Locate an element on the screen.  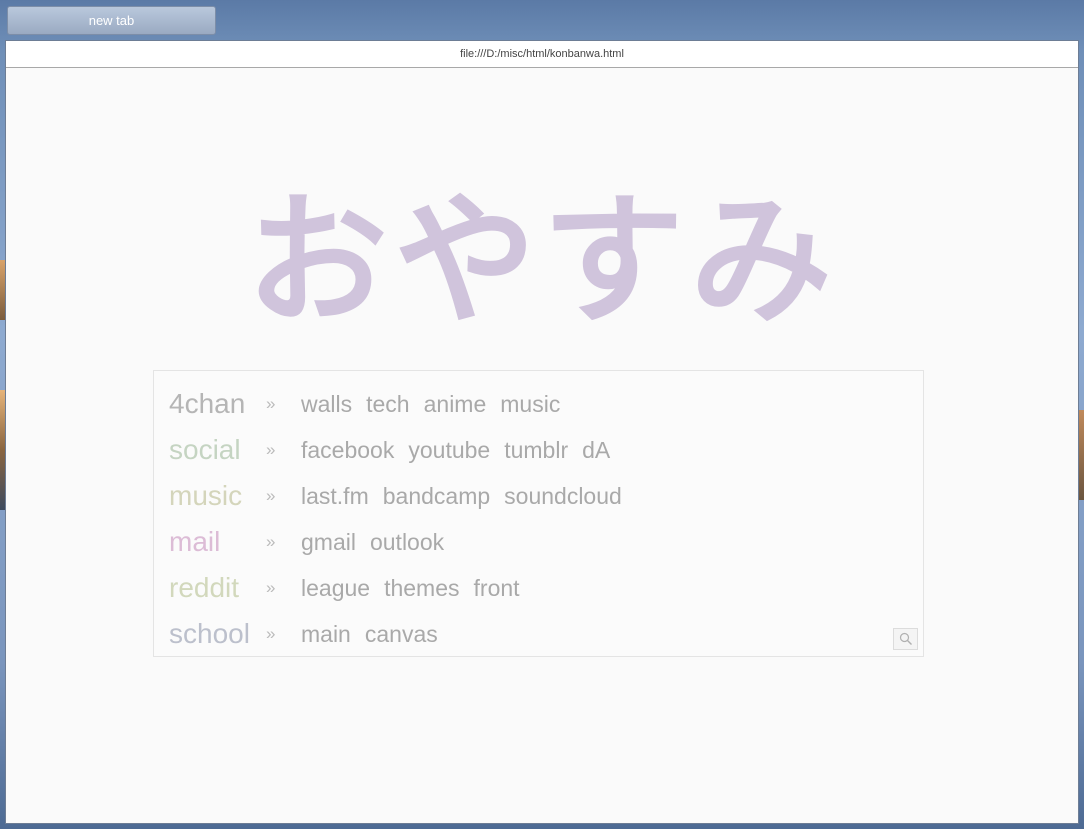
link-bandcamp: bandcamp is located at coordinates (436, 496).